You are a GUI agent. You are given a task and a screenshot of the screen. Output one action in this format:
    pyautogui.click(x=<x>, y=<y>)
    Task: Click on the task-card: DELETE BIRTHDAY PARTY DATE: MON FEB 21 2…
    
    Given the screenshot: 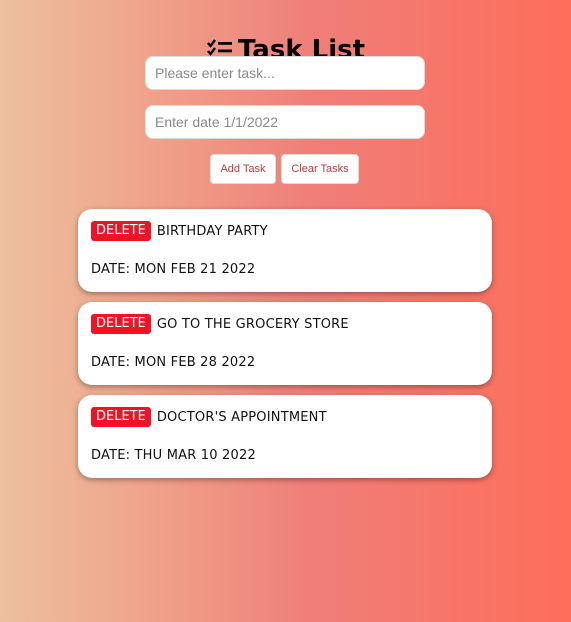 What is the action you would take?
    pyautogui.click(x=285, y=250)
    